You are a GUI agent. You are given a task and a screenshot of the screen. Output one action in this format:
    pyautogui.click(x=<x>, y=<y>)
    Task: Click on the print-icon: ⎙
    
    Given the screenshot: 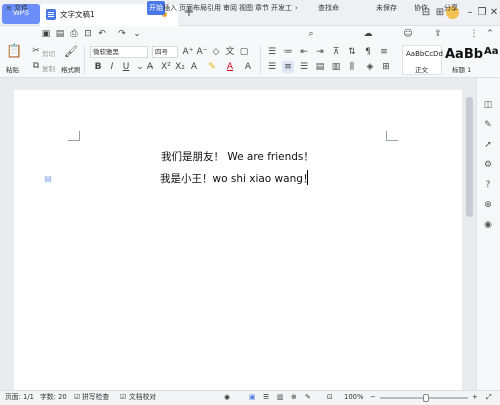 What is the action you would take?
    pyautogui.click(x=74, y=34)
    